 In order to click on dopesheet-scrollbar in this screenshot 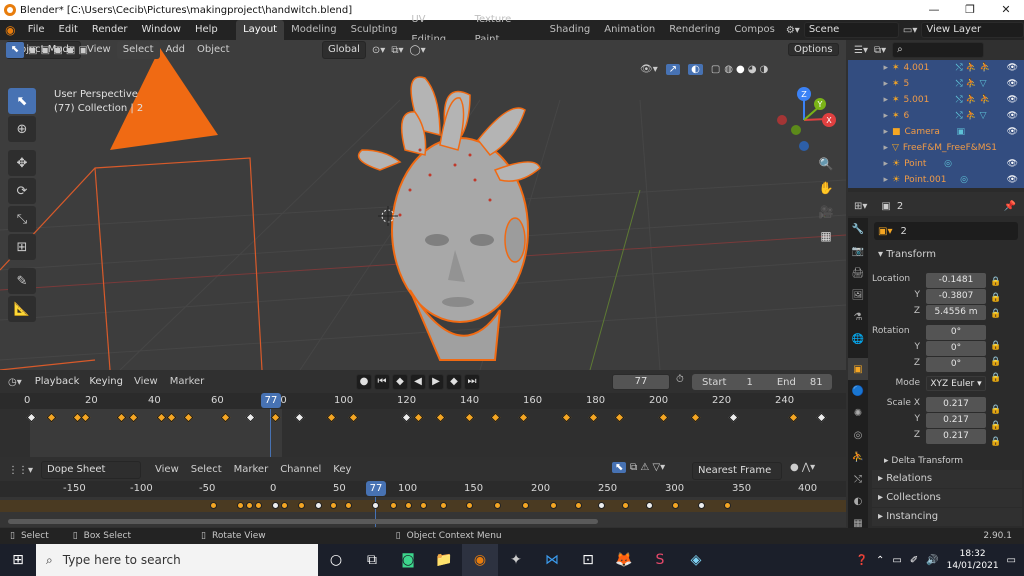, I will do `click(303, 521)`.